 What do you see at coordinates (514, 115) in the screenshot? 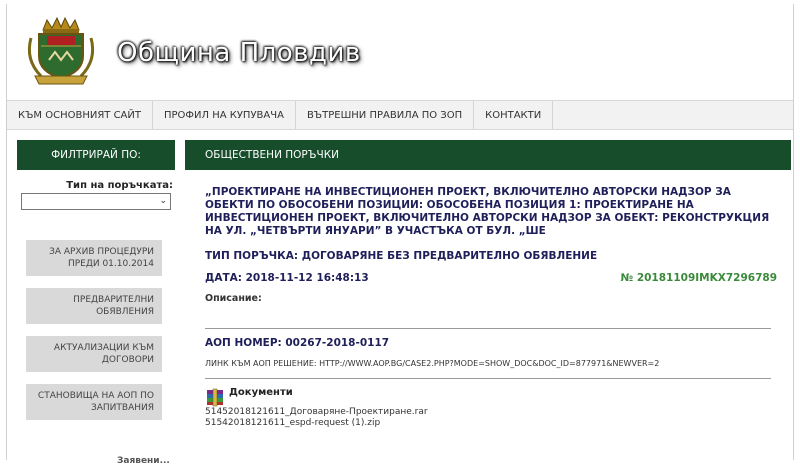
I see `nav-contacts: Контакти` at bounding box center [514, 115].